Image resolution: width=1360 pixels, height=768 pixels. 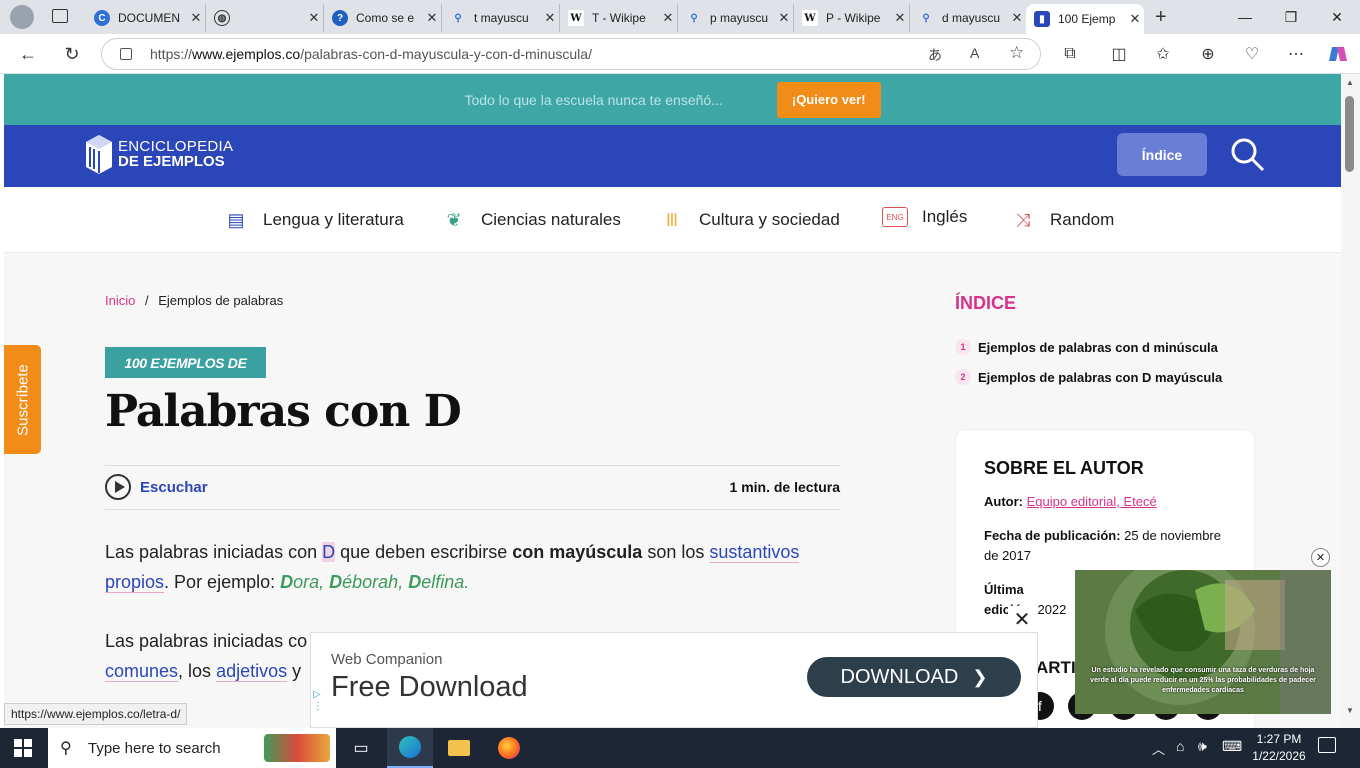 What do you see at coordinates (176, 146) in the screenshot?
I see `logo-line1: ENCICLOPEDIA` at bounding box center [176, 146].